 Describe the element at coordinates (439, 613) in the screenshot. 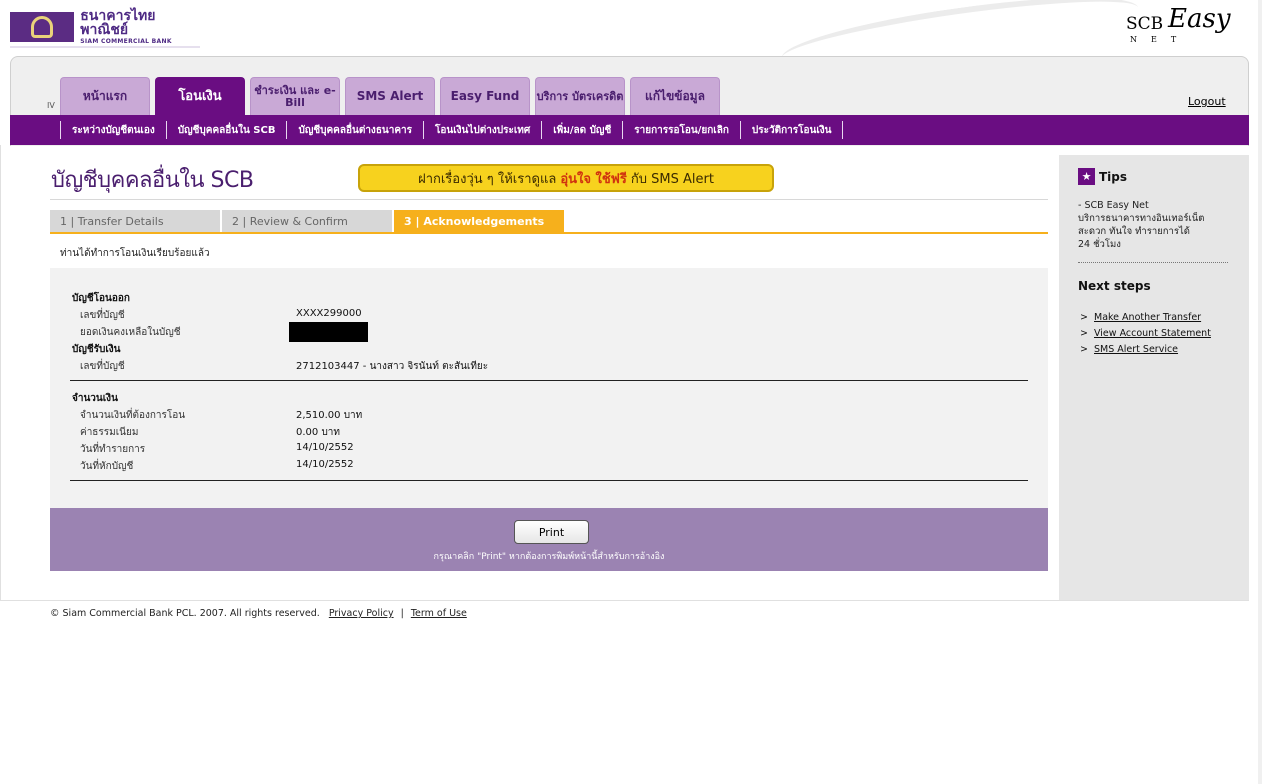

I see `terms-of-use-link: Term of Use` at that location.